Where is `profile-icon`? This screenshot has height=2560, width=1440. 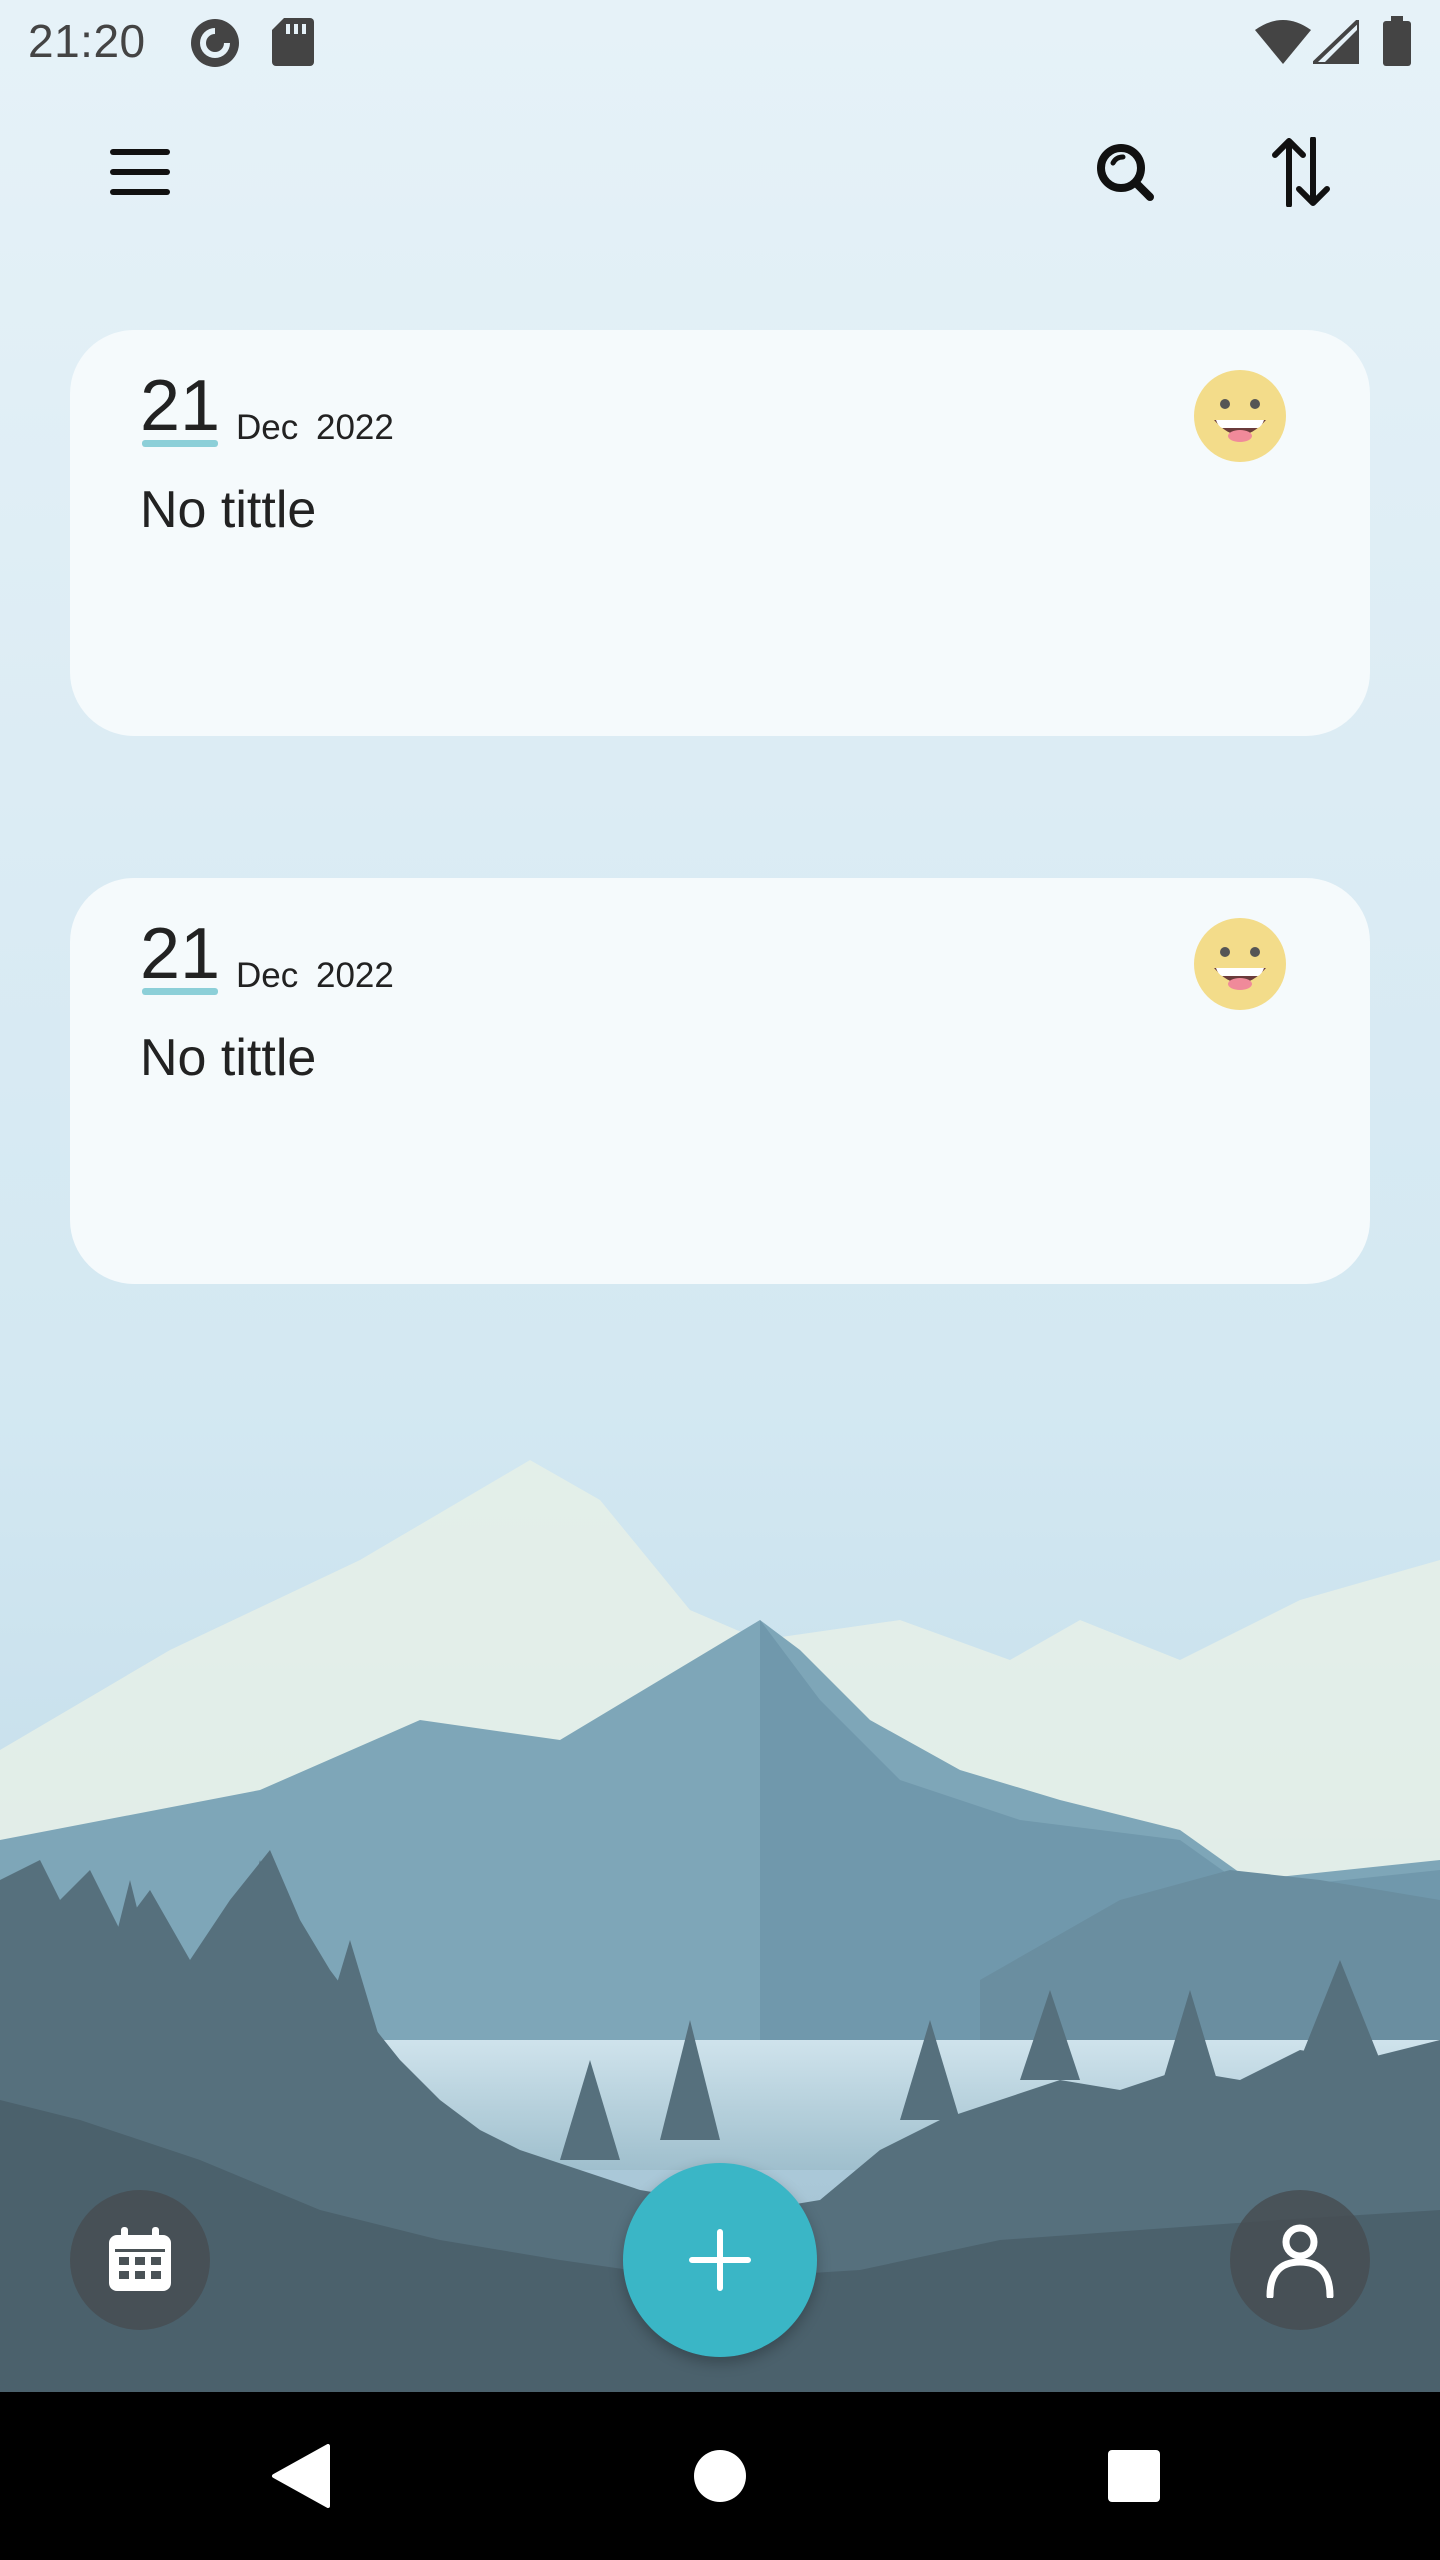
profile-icon is located at coordinates (1300, 2261).